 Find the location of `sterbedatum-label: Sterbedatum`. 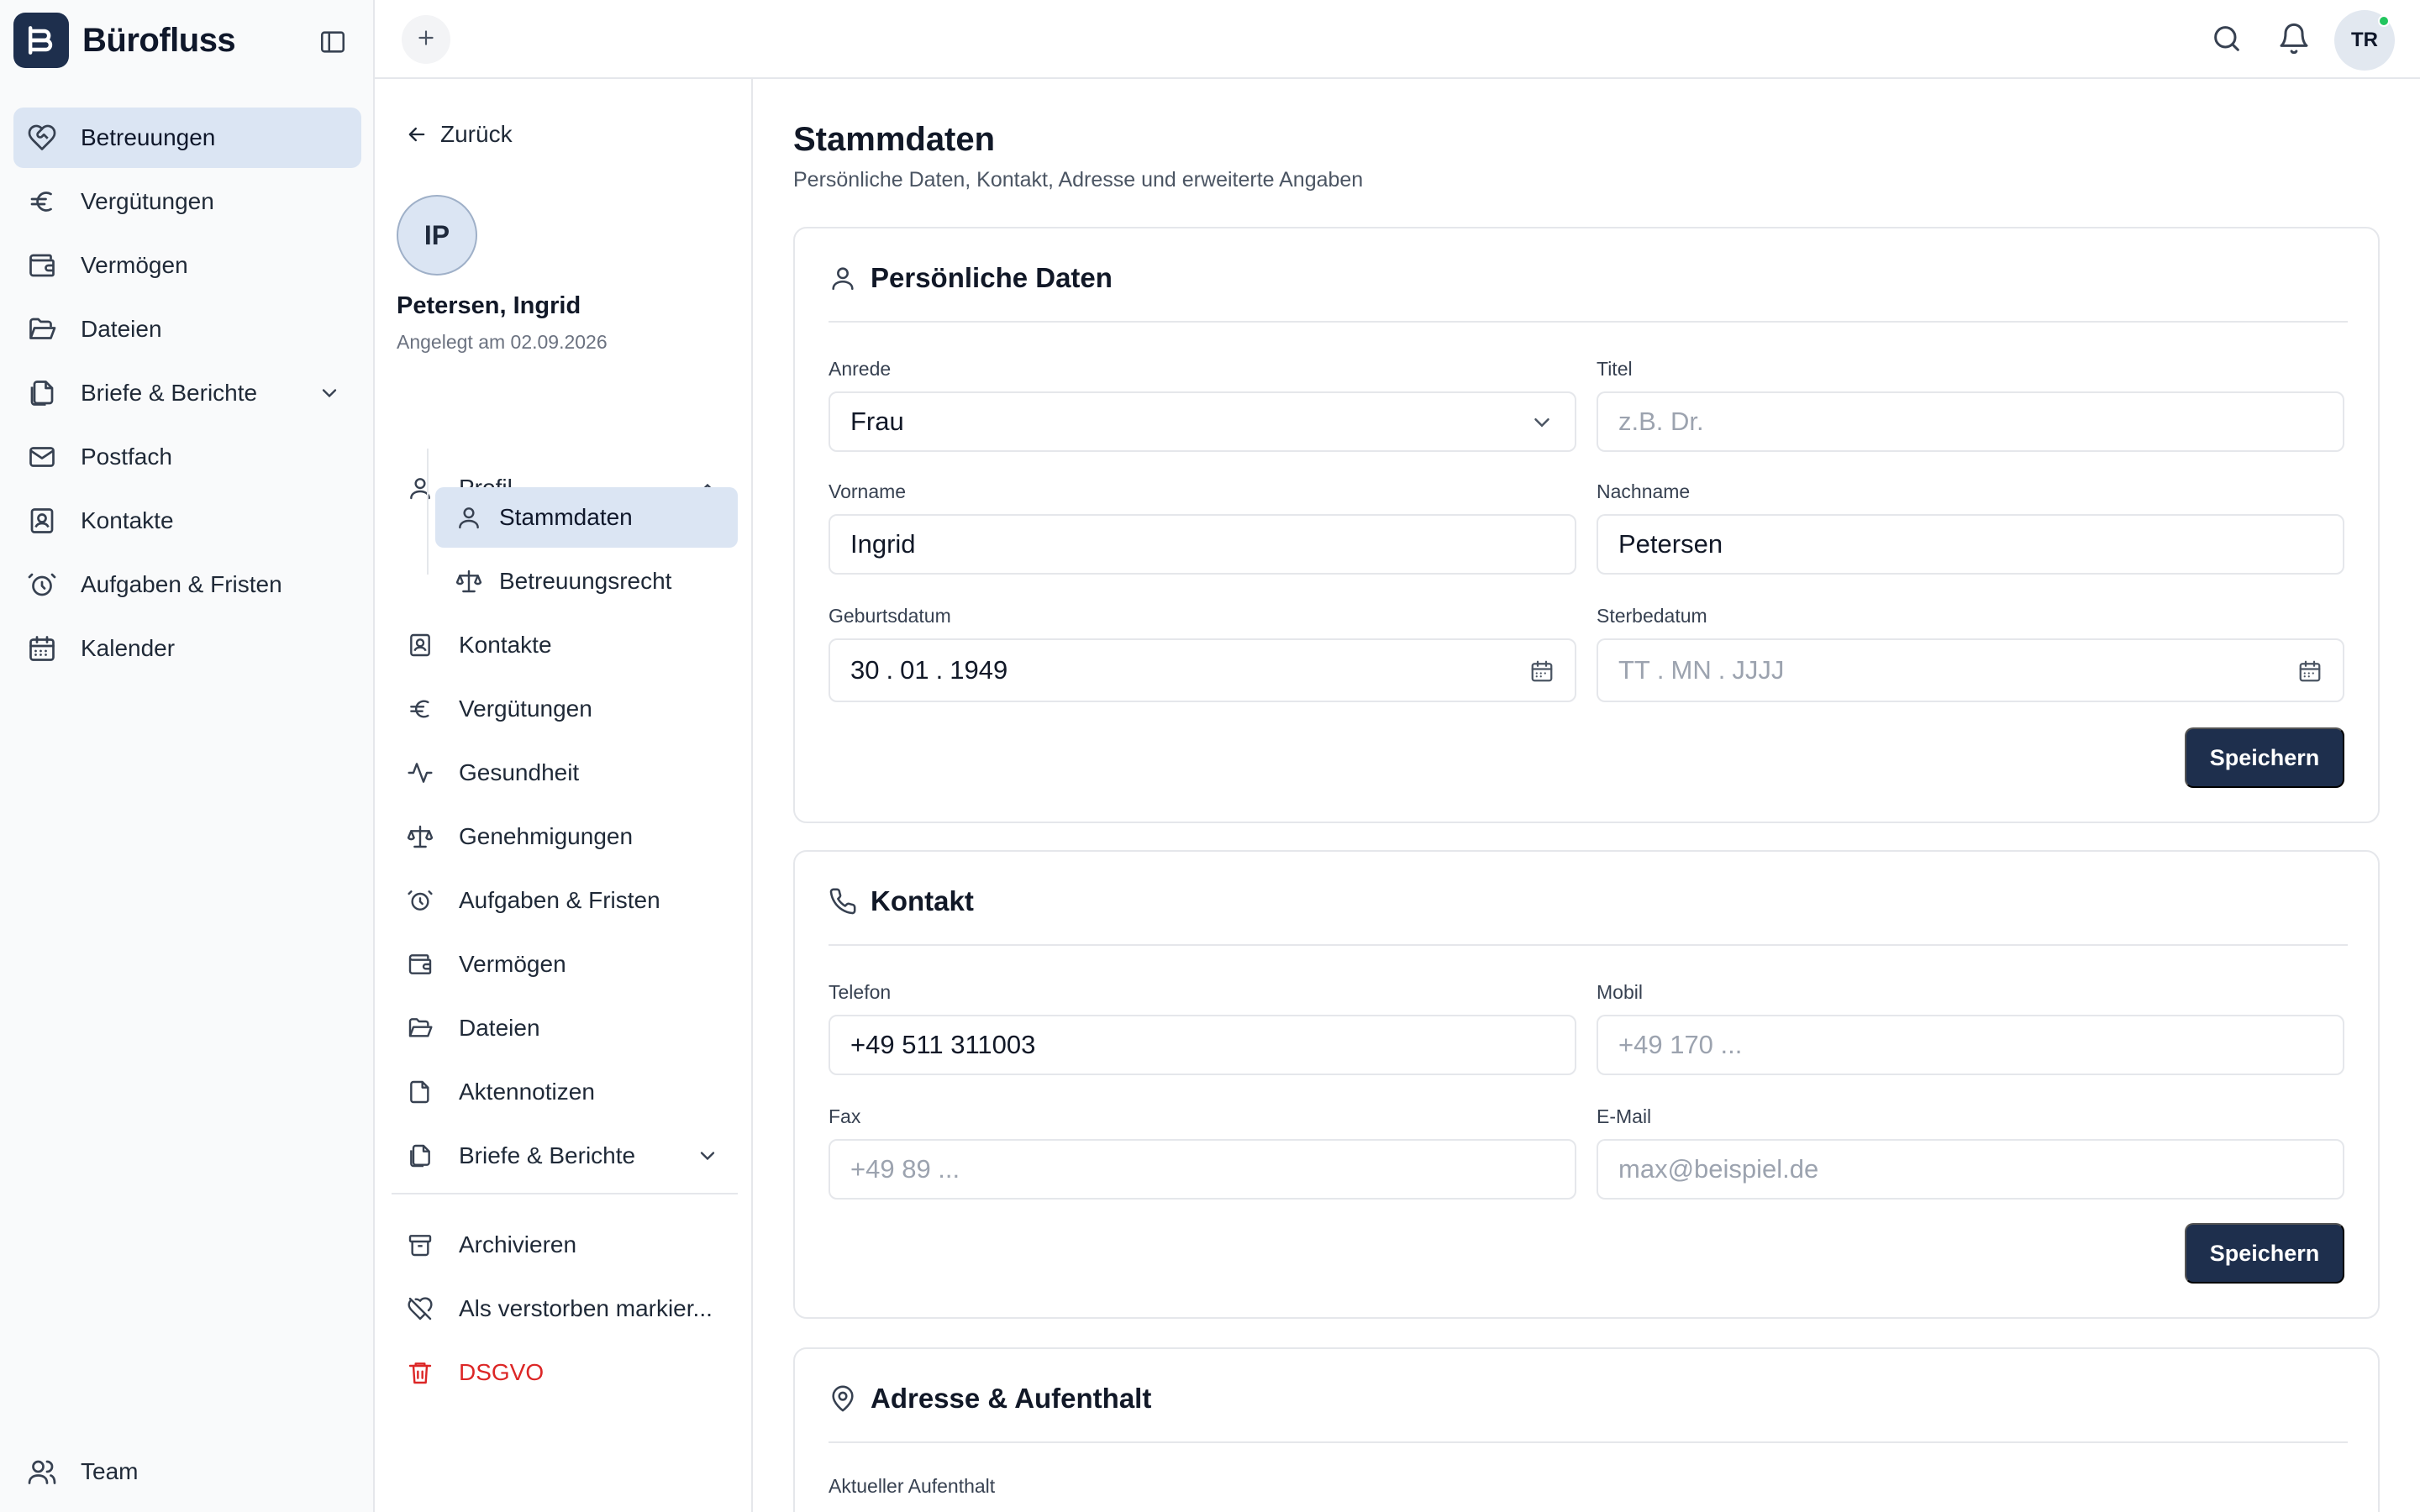

sterbedatum-label: Sterbedatum is located at coordinates (1652, 616).